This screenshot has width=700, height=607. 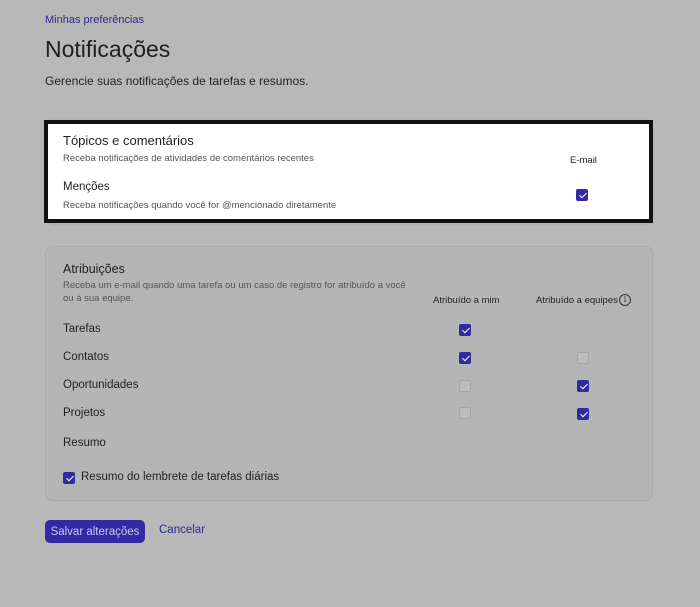 What do you see at coordinates (95, 531) in the screenshot?
I see `save-button: Salvar alterações` at bounding box center [95, 531].